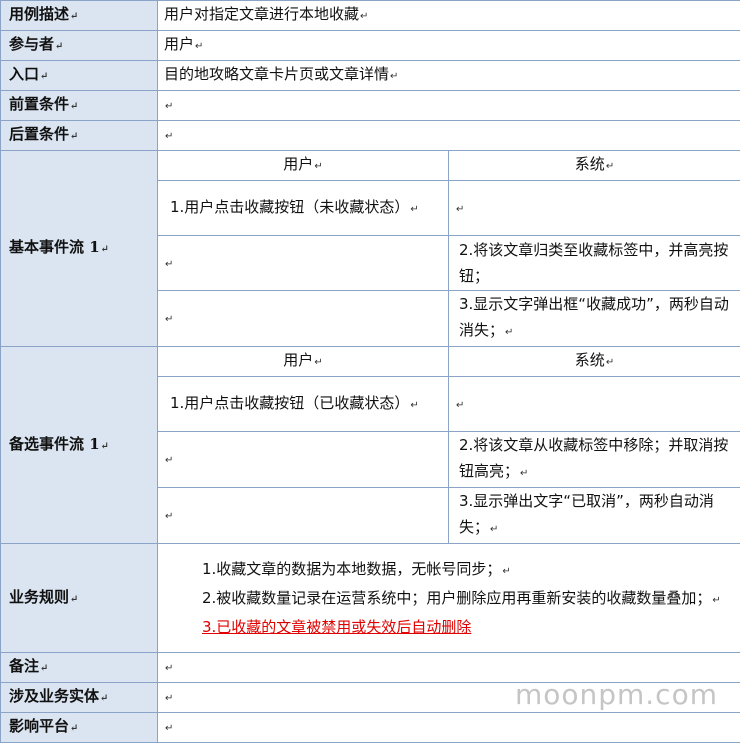  I want to click on row-actor: 参与者↵ 用户↵, so click(370, 46).